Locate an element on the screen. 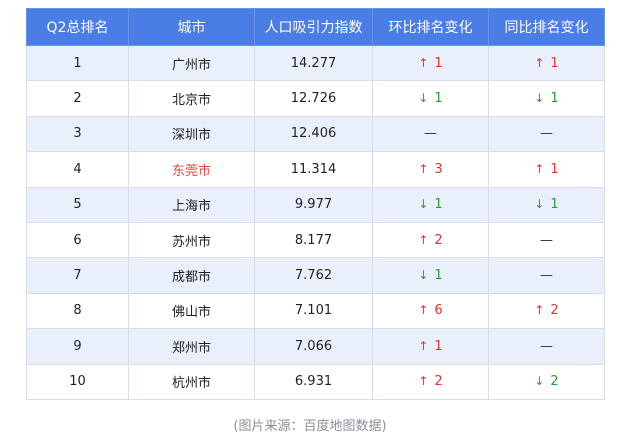  mom-change-number: — is located at coordinates (430, 134).